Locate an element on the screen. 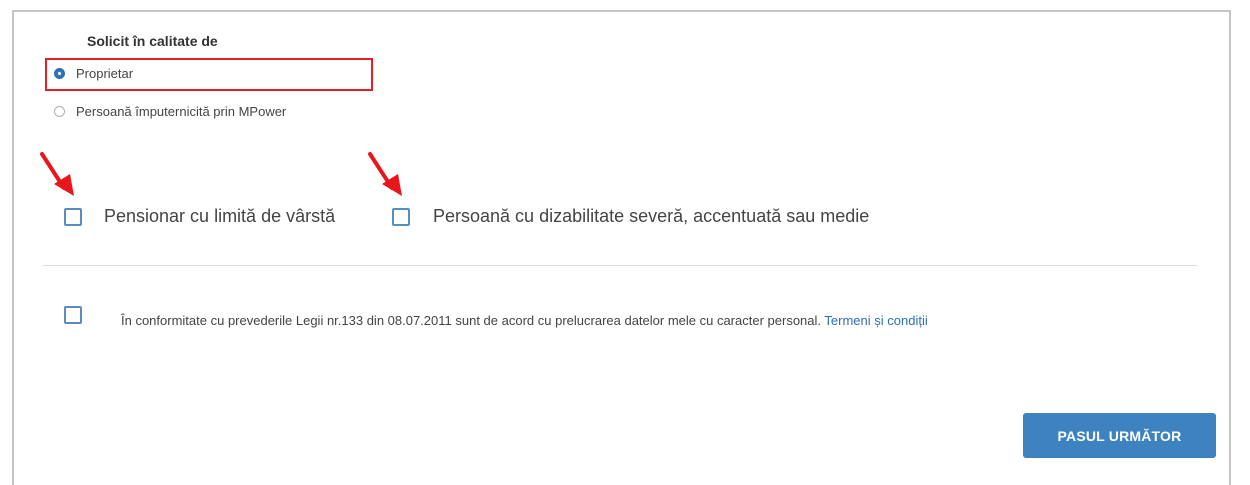 The width and height of the screenshot is (1250, 485). role-option-proprietar: Proprietar is located at coordinates (93, 73).